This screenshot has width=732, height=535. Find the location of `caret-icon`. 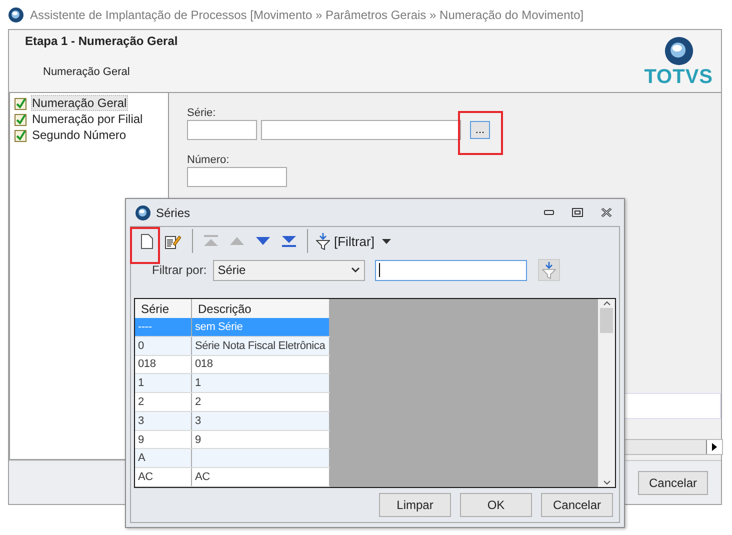

caret-icon is located at coordinates (387, 241).